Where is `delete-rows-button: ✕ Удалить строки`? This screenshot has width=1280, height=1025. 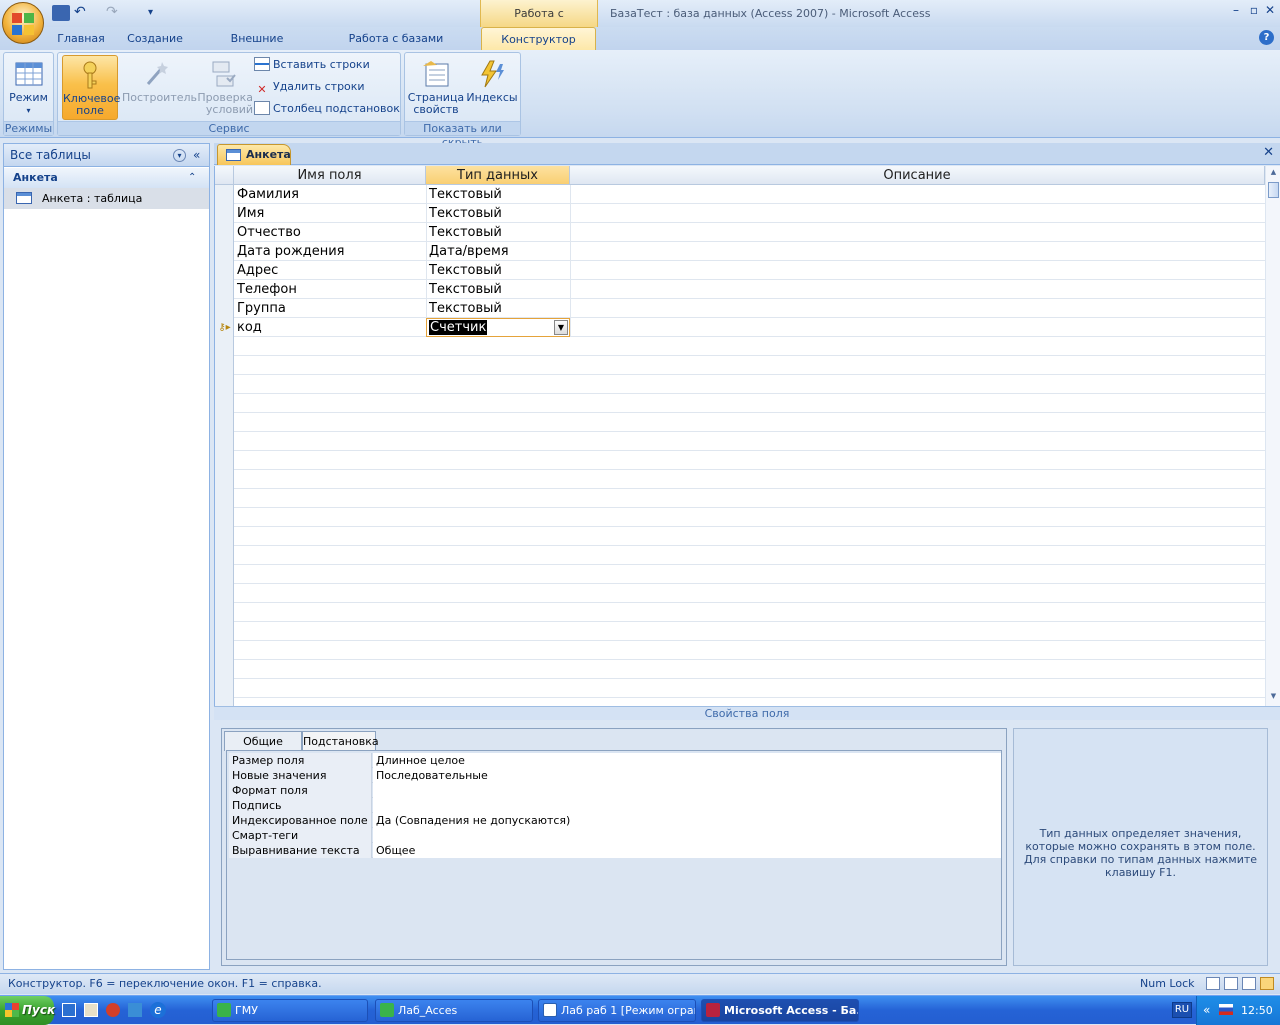 delete-rows-button: ✕ Удалить строки is located at coordinates (309, 87).